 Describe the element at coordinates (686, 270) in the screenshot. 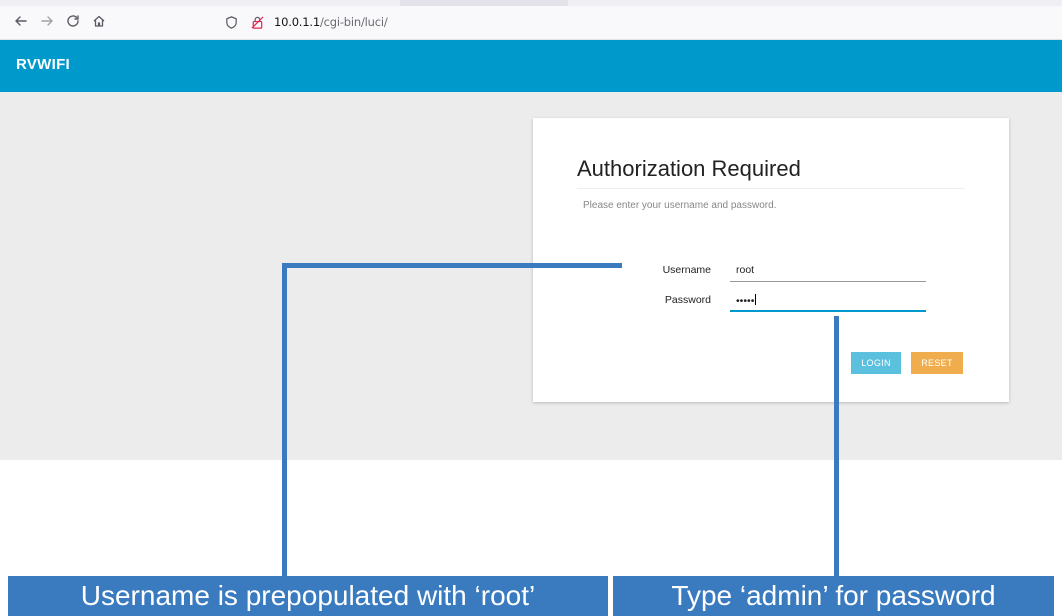

I see `username-label: Username` at that location.